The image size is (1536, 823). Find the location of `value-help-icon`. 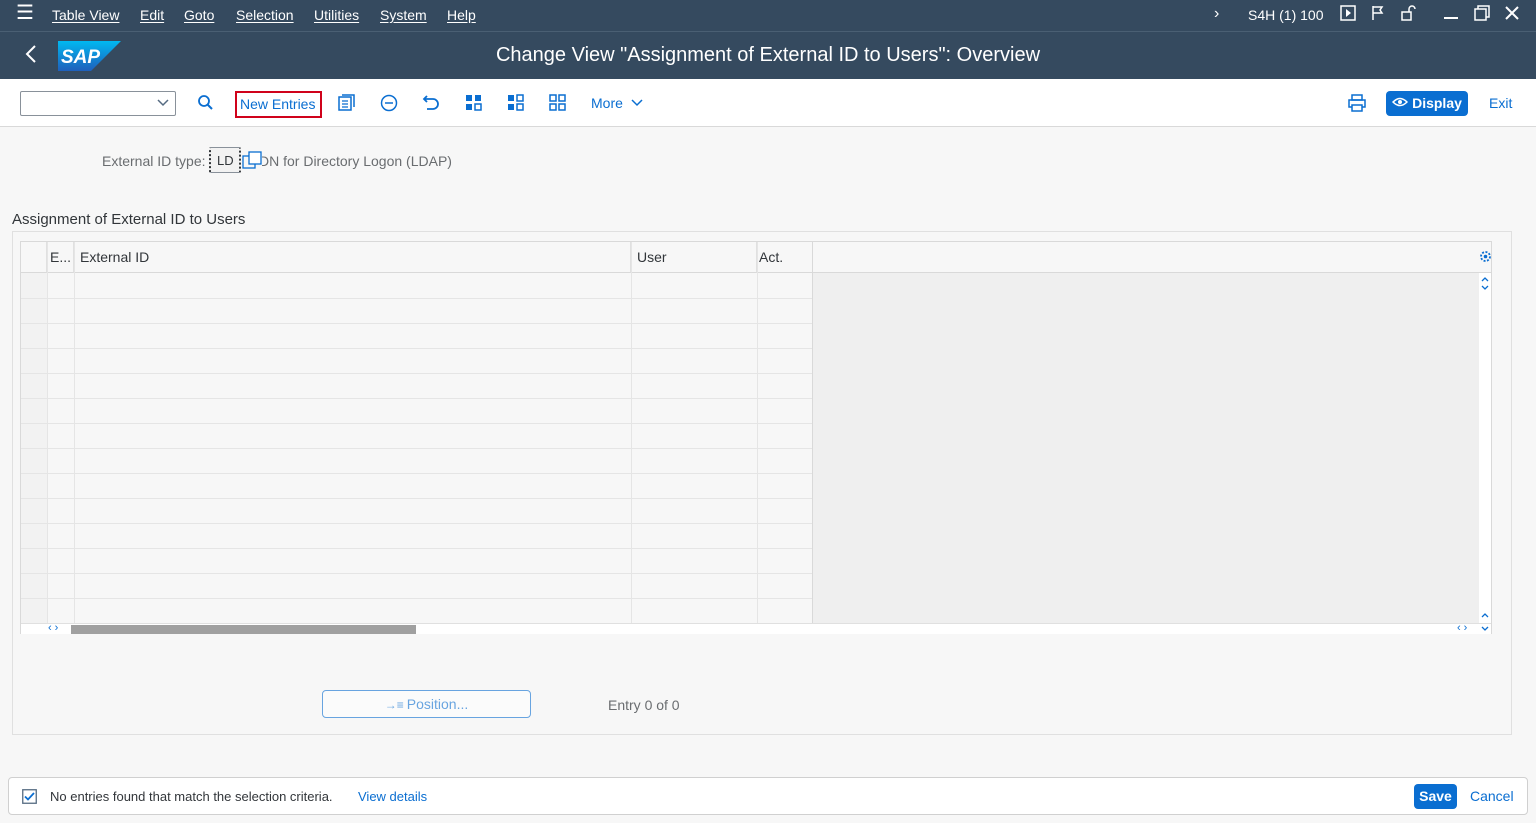

value-help-icon is located at coordinates (252, 162).